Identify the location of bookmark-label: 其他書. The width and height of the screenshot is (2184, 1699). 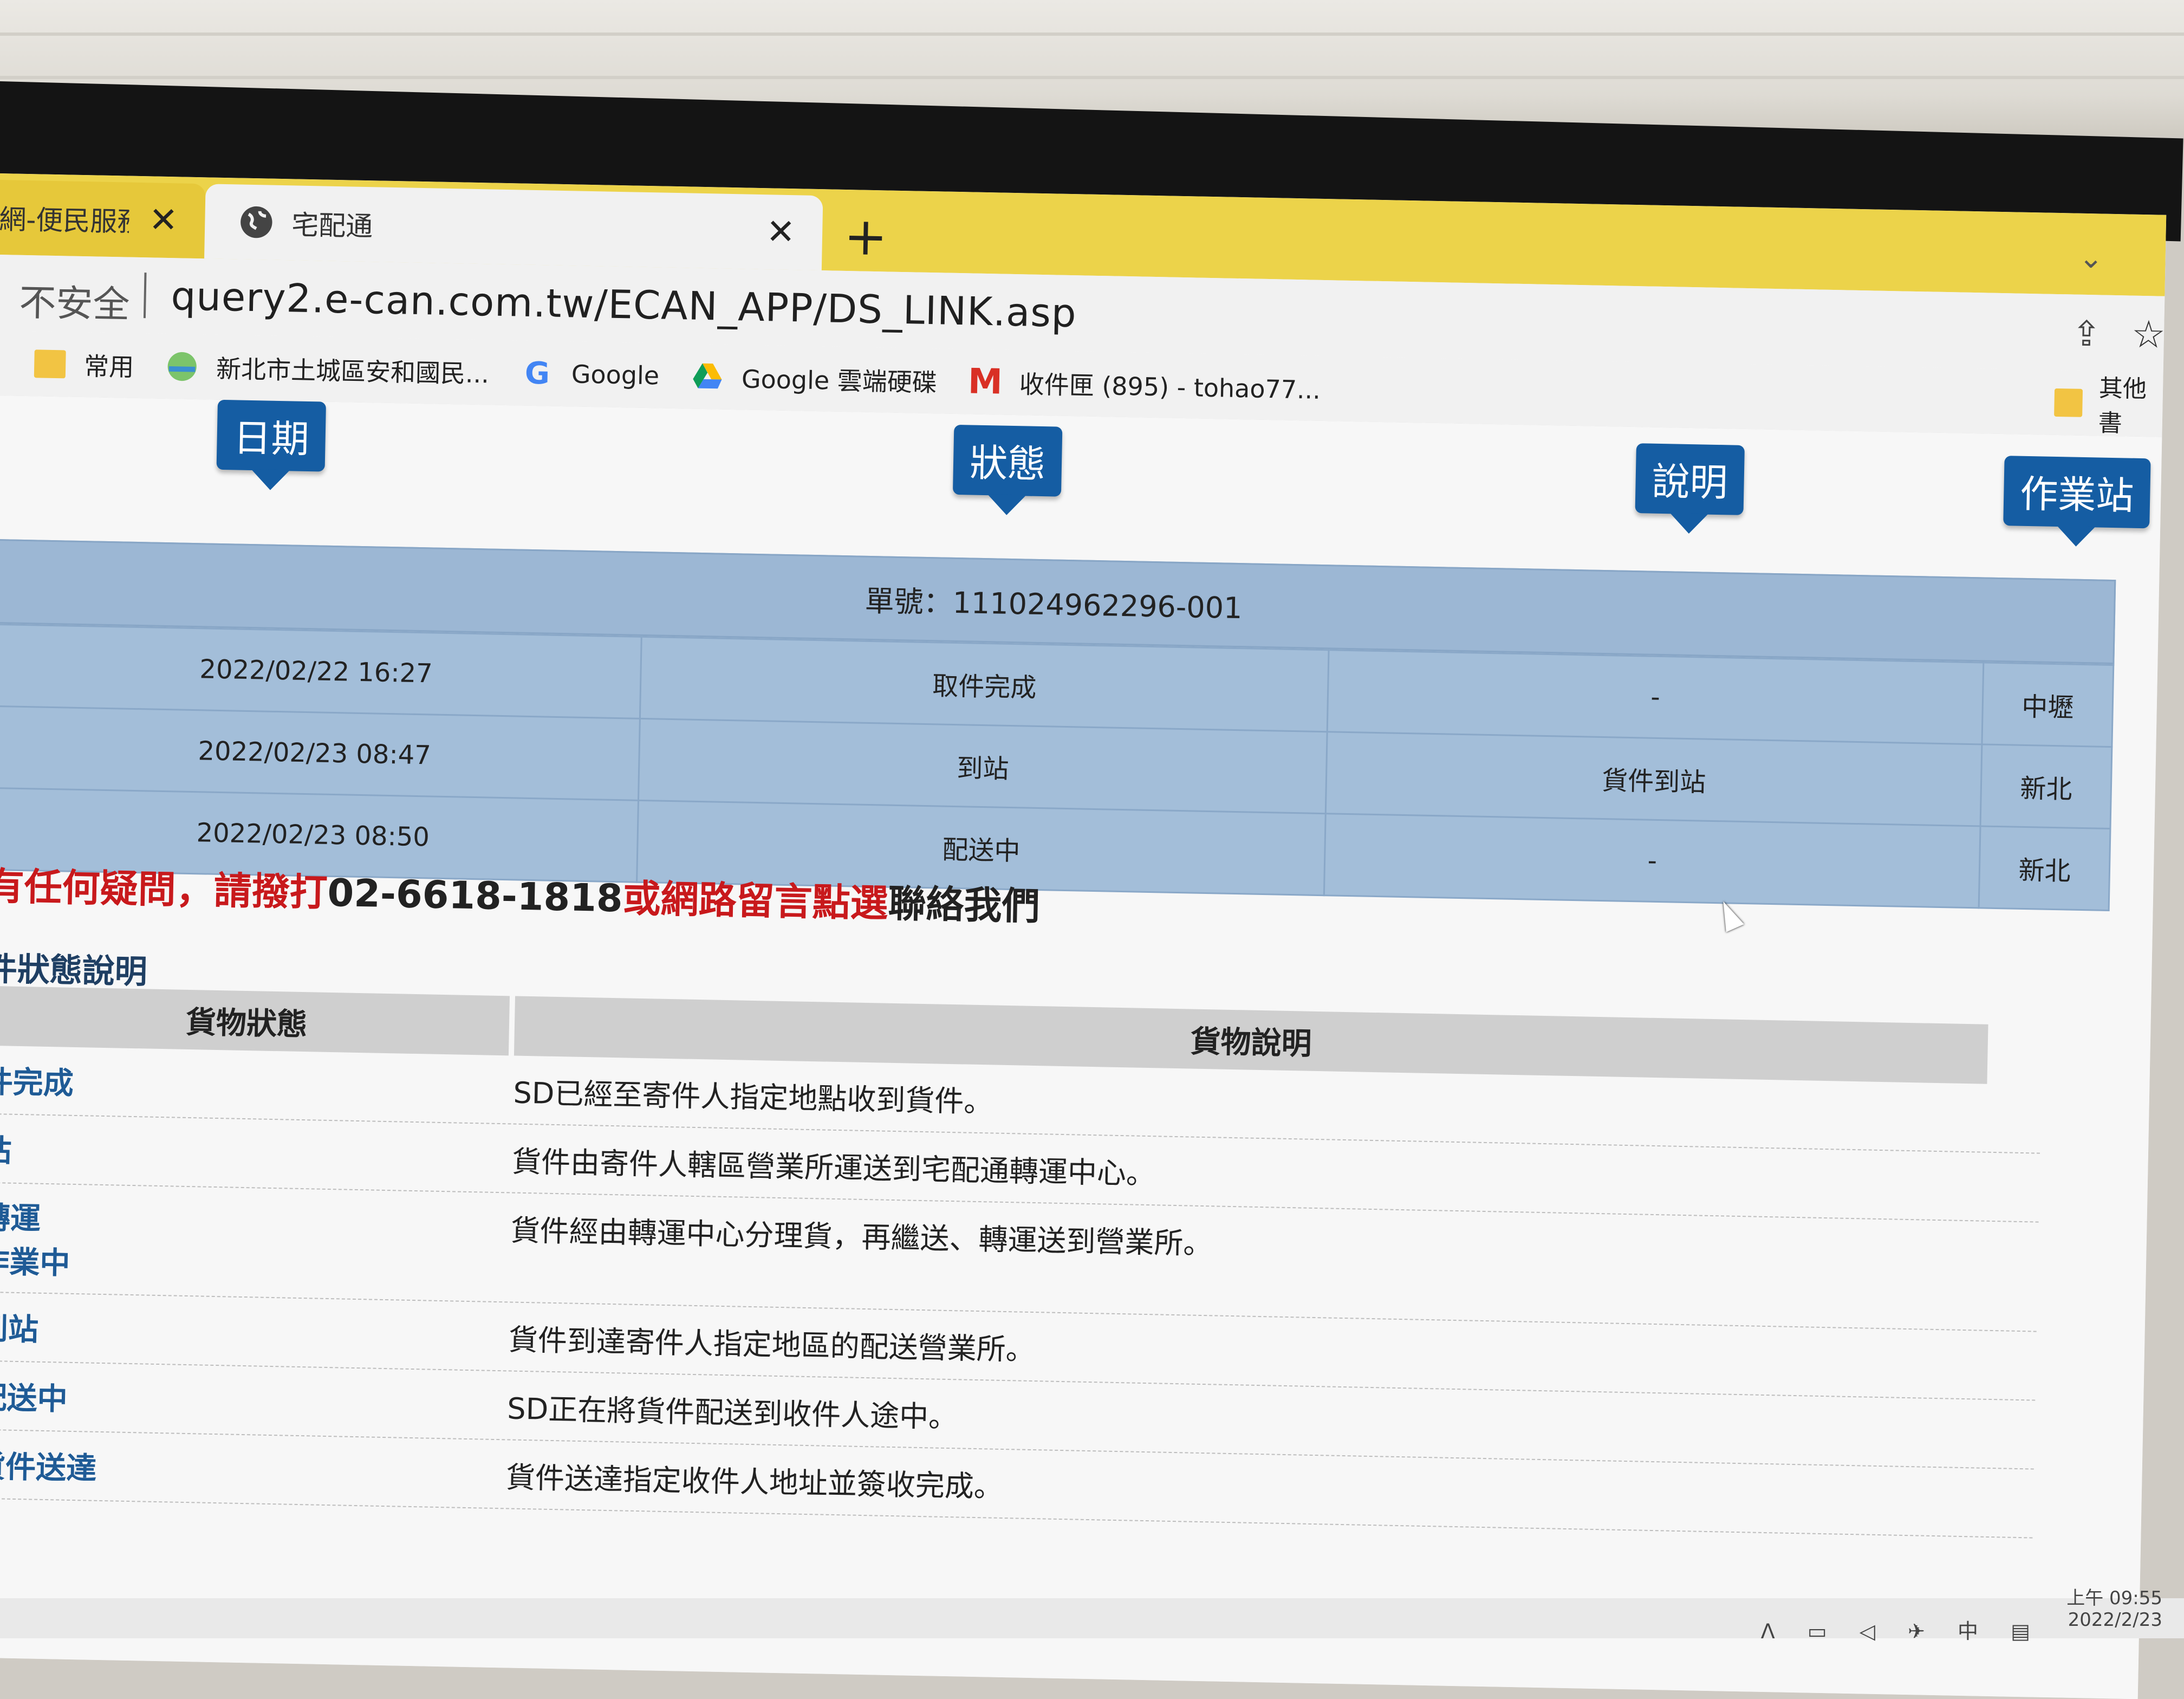
(2122, 406).